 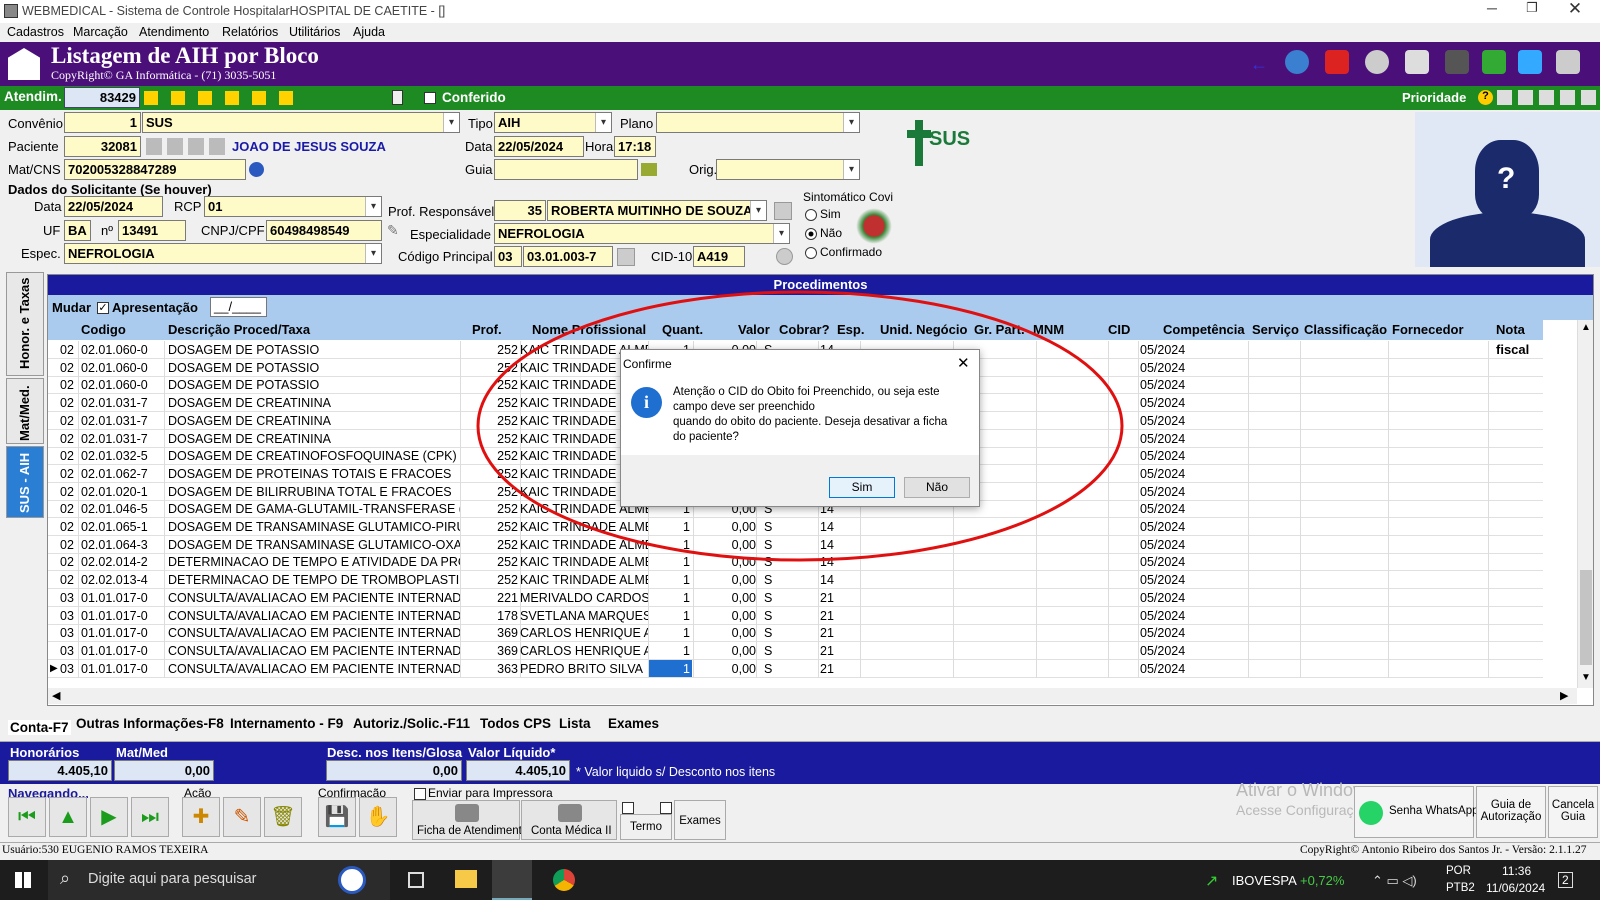 What do you see at coordinates (963, 363) in the screenshot?
I see `dialog-close-icon: ✕` at bounding box center [963, 363].